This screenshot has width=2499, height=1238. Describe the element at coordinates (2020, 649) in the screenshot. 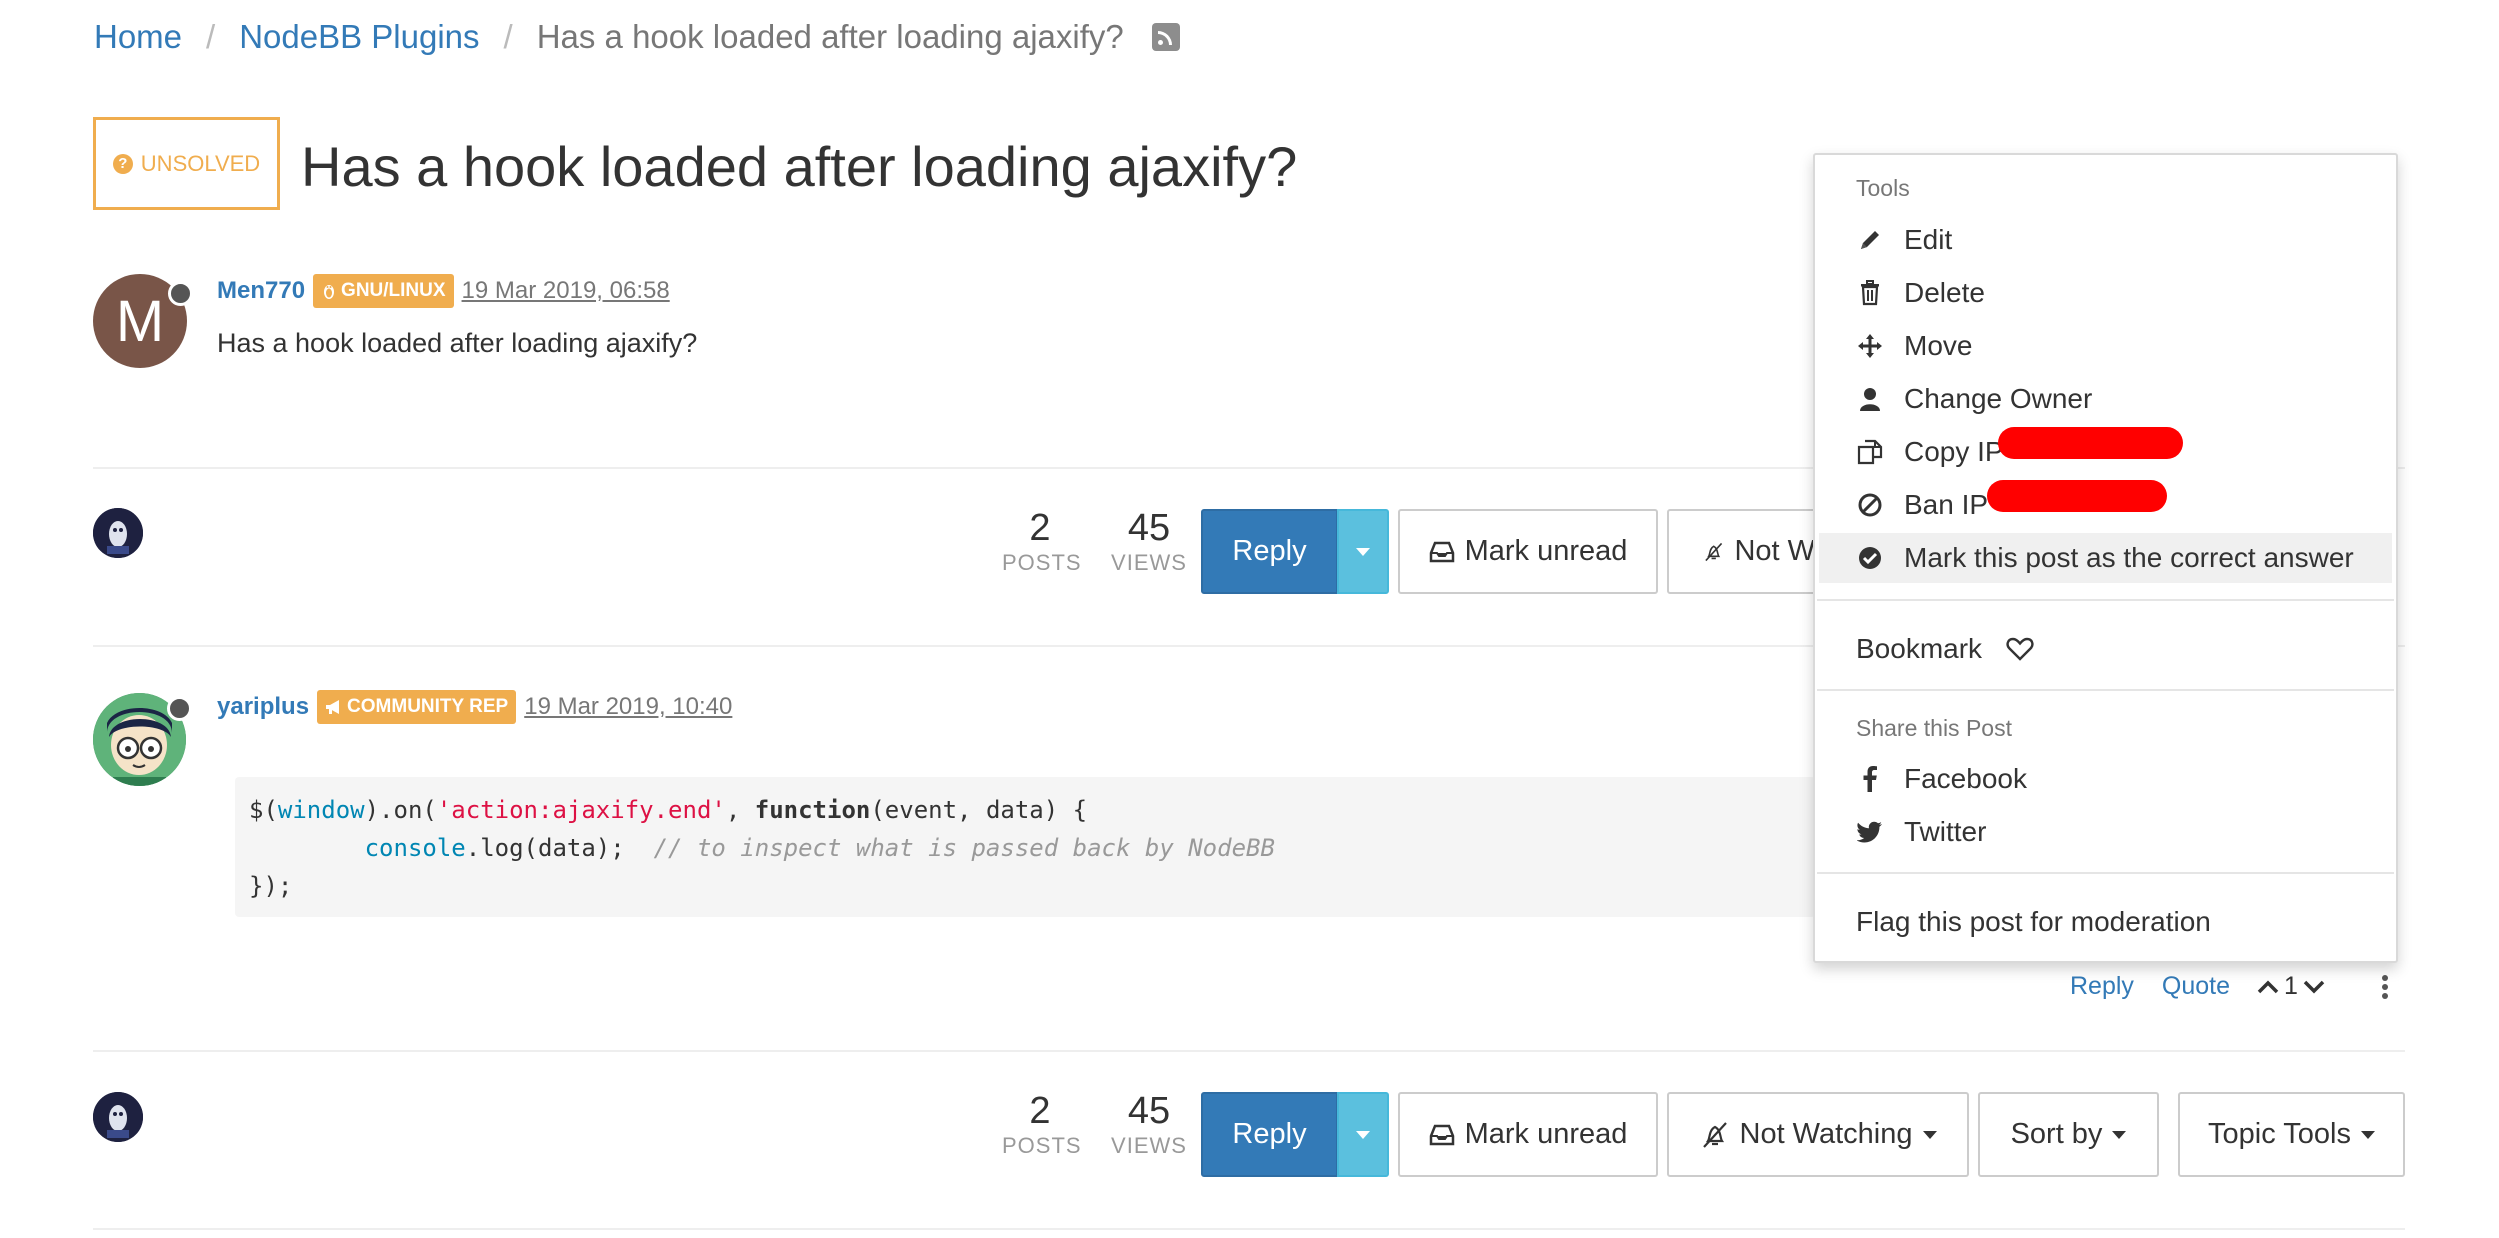

I see `heart-outline-icon` at that location.